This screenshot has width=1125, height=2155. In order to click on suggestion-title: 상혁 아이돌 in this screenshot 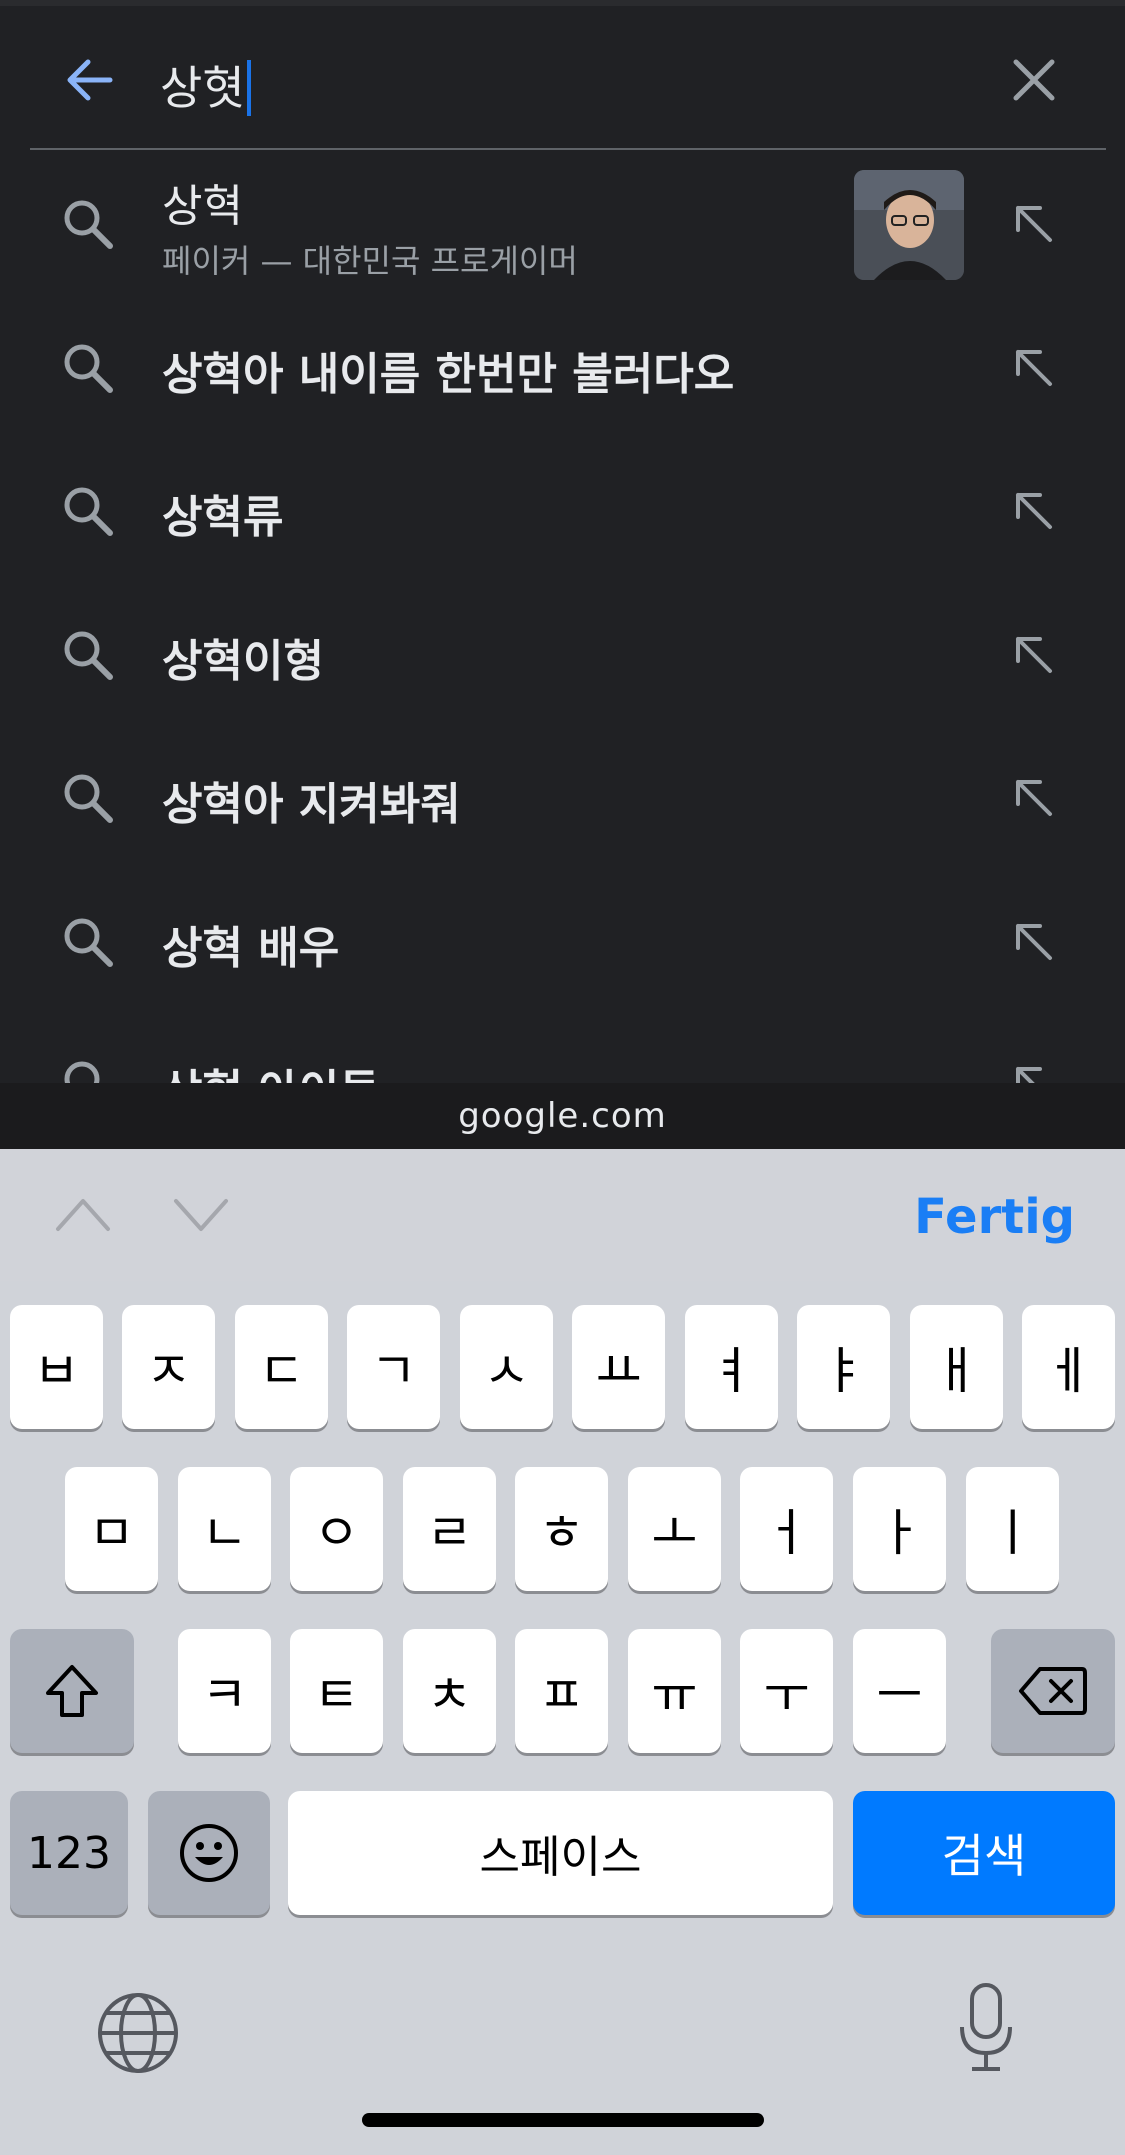, I will do `click(271, 1069)`.